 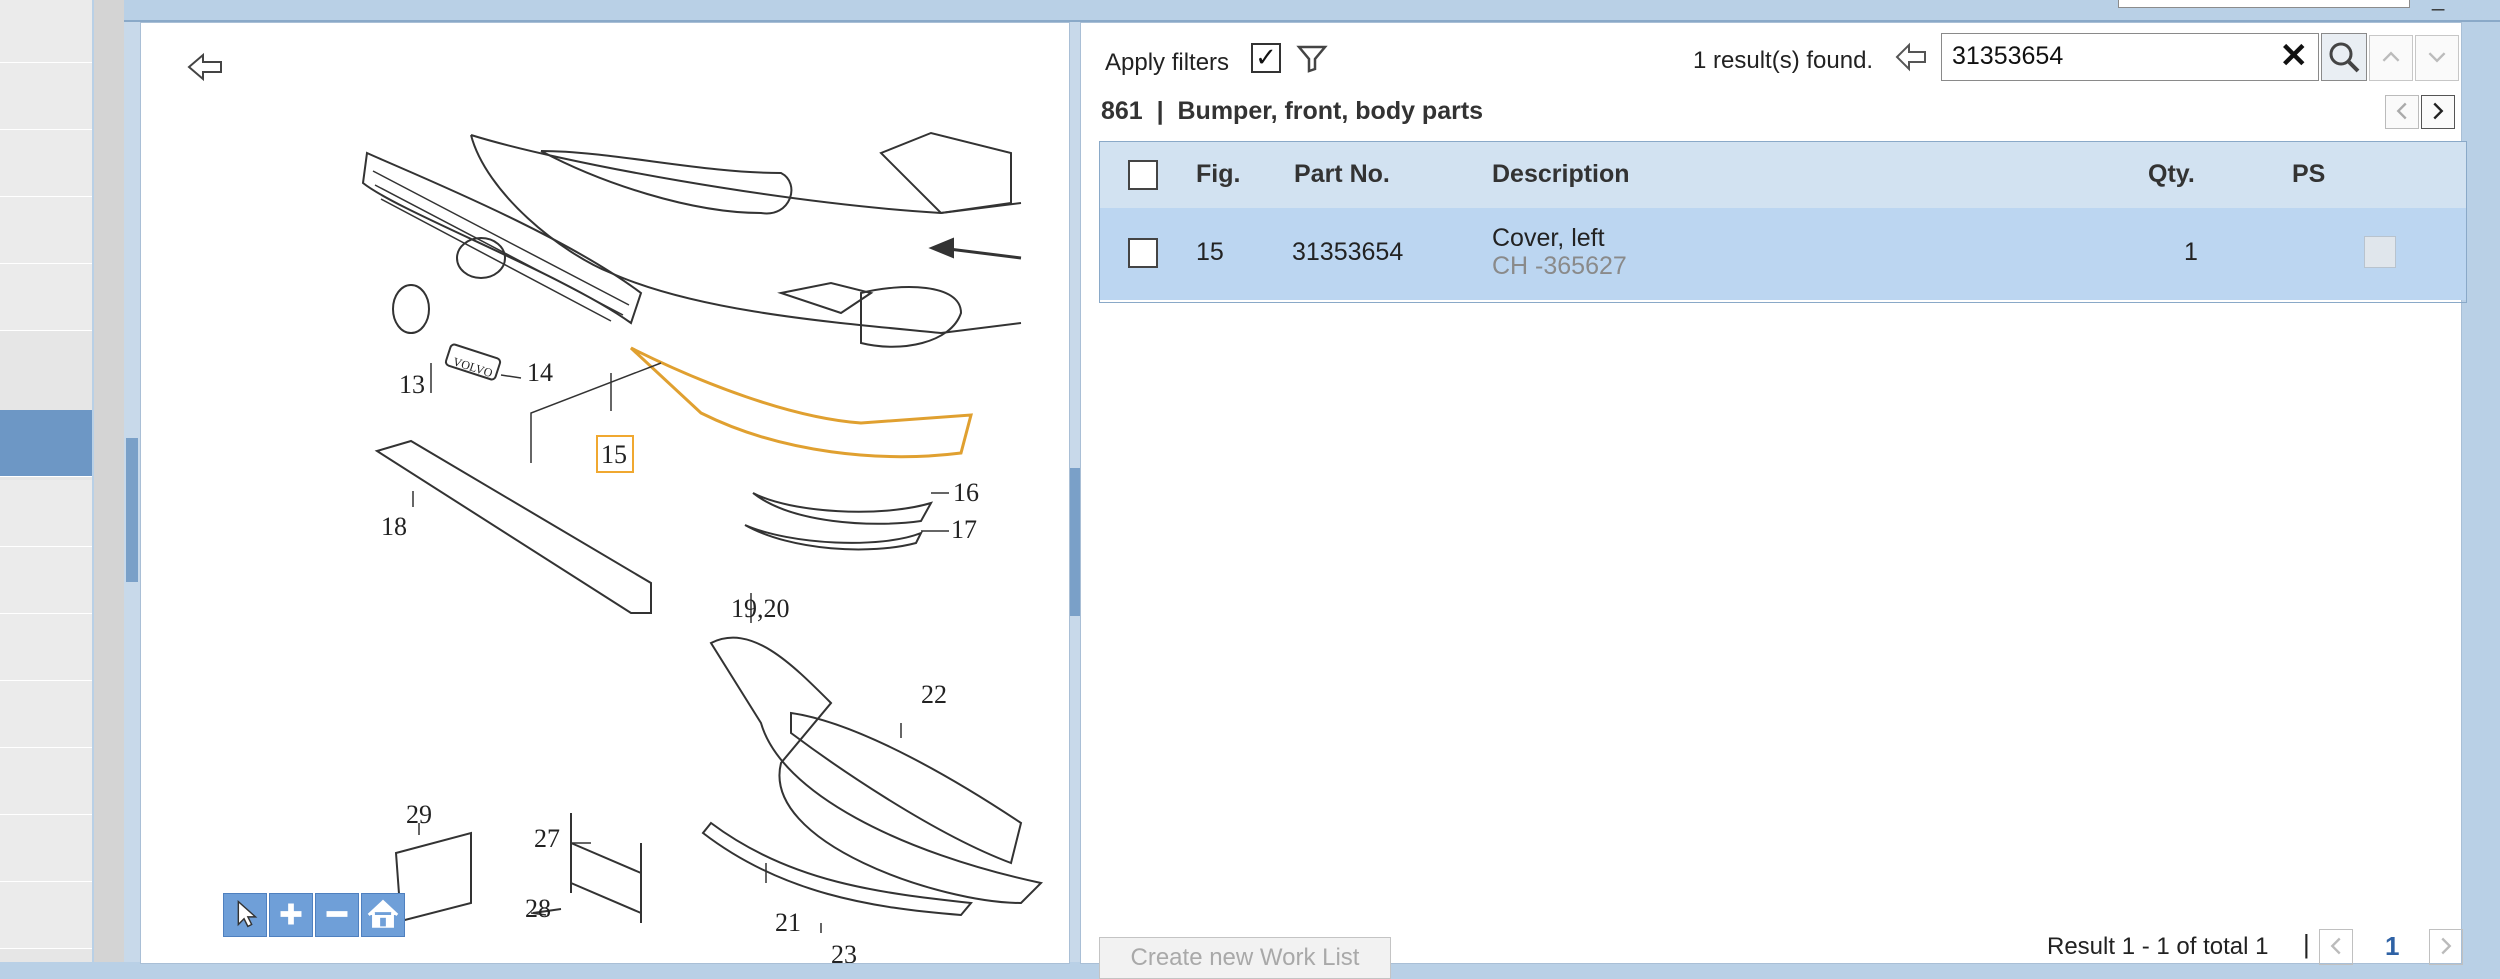 What do you see at coordinates (245, 915) in the screenshot?
I see `pointer-icon` at bounding box center [245, 915].